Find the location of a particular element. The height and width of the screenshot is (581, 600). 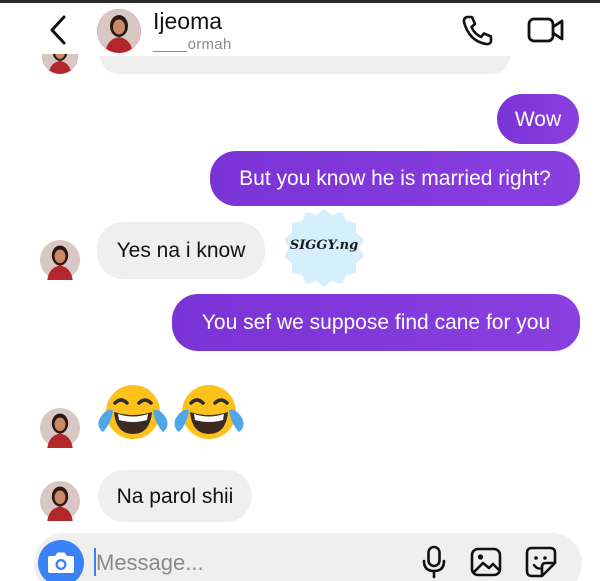

message-incoming: Na parol shii is located at coordinates (175, 496).